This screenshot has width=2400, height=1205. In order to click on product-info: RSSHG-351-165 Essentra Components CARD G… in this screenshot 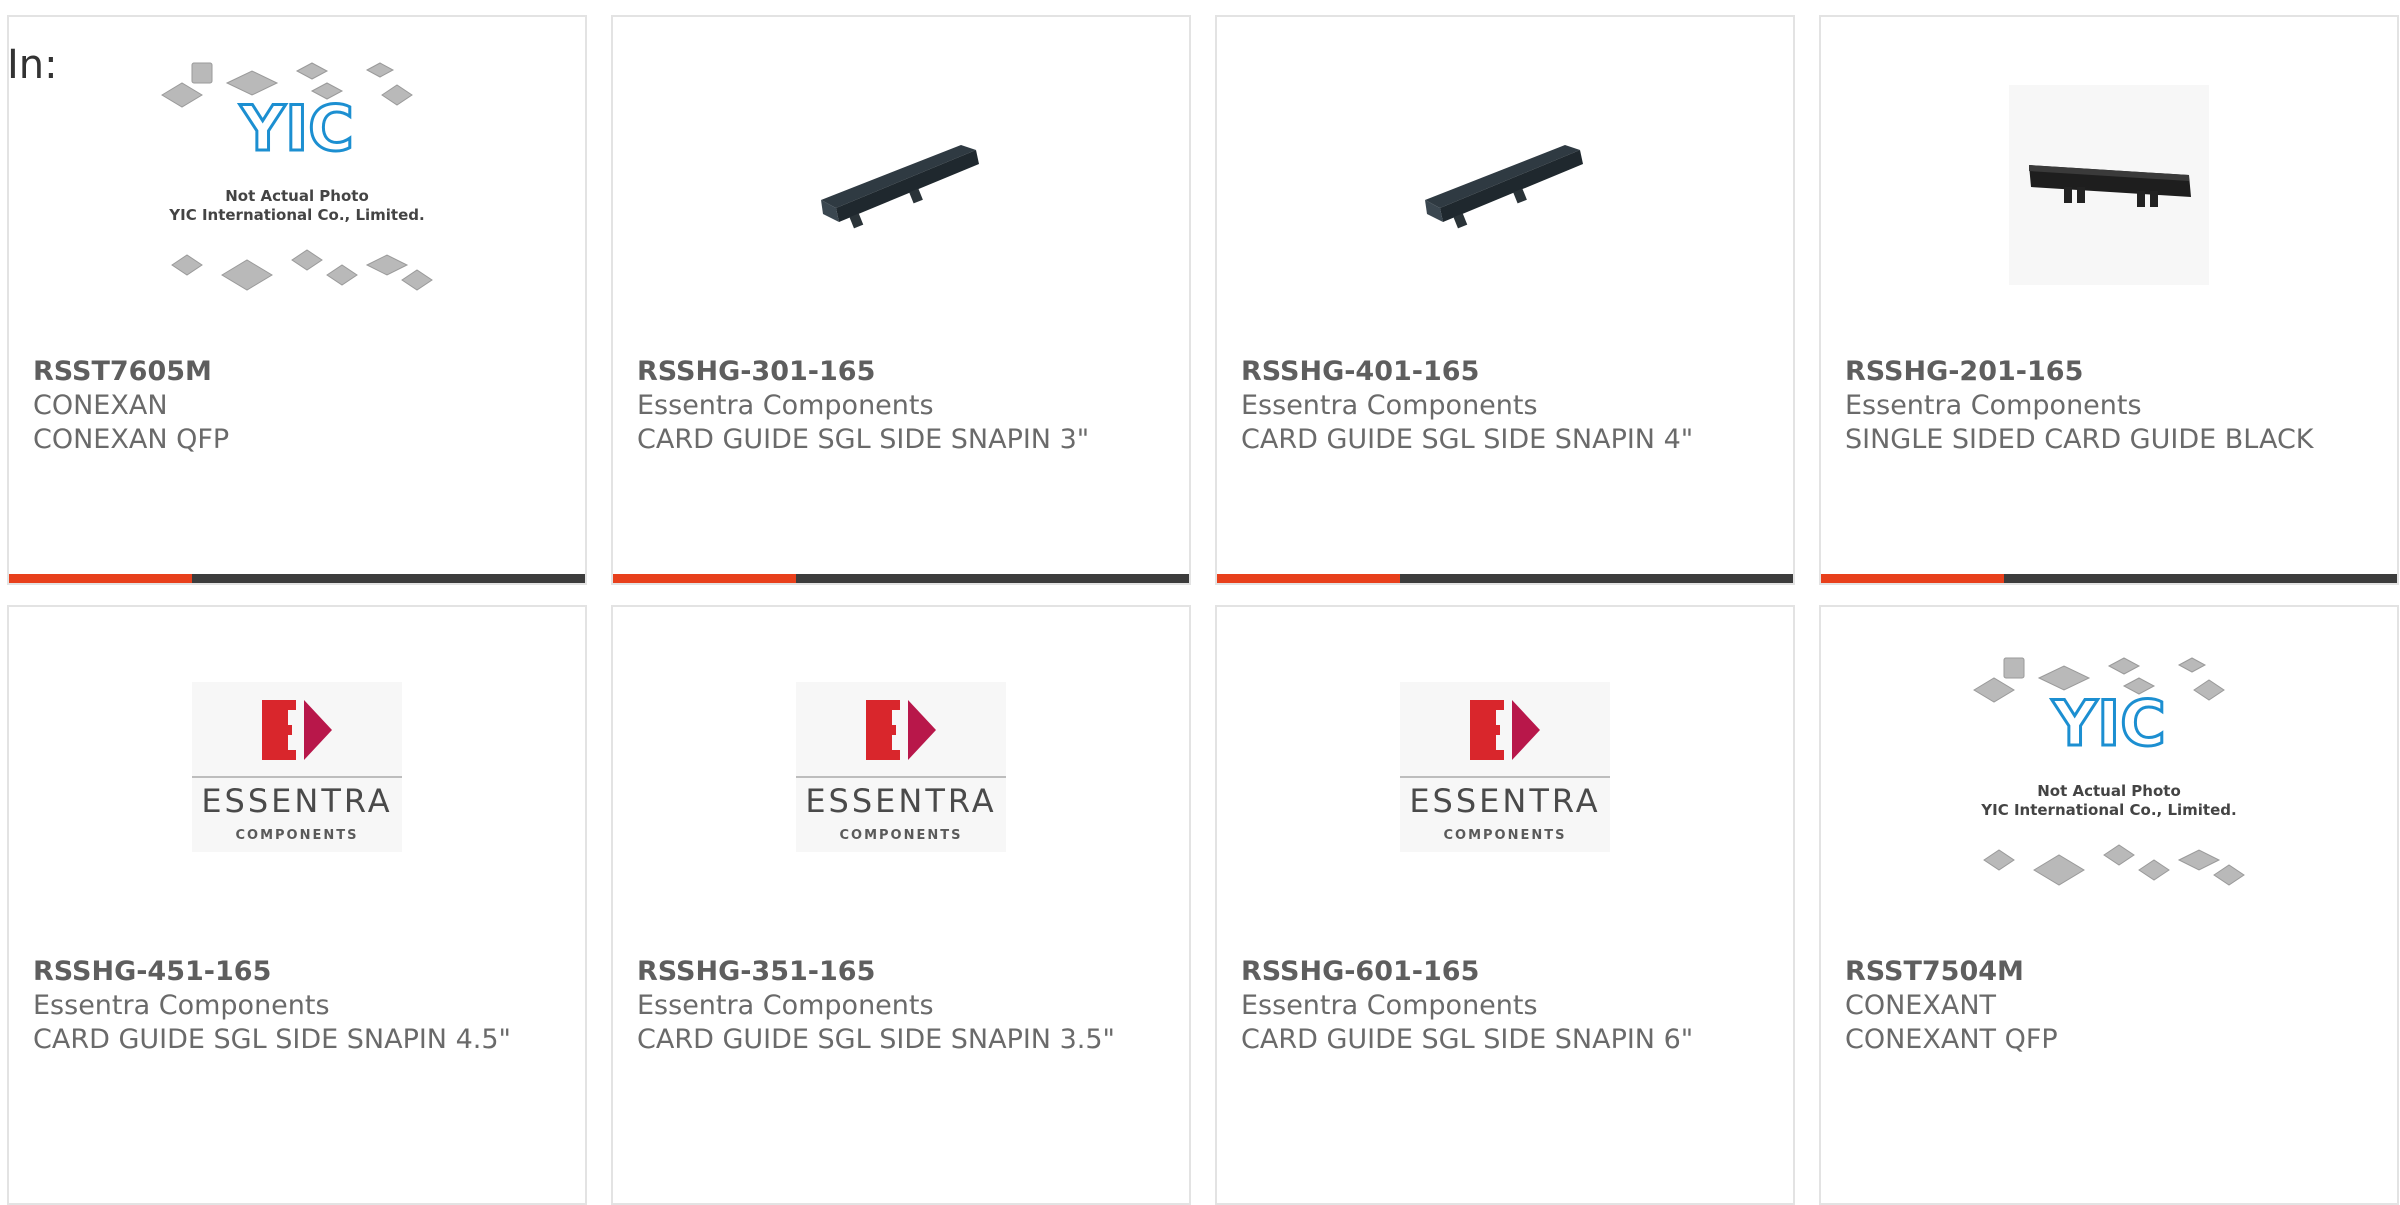, I will do `click(901, 1006)`.